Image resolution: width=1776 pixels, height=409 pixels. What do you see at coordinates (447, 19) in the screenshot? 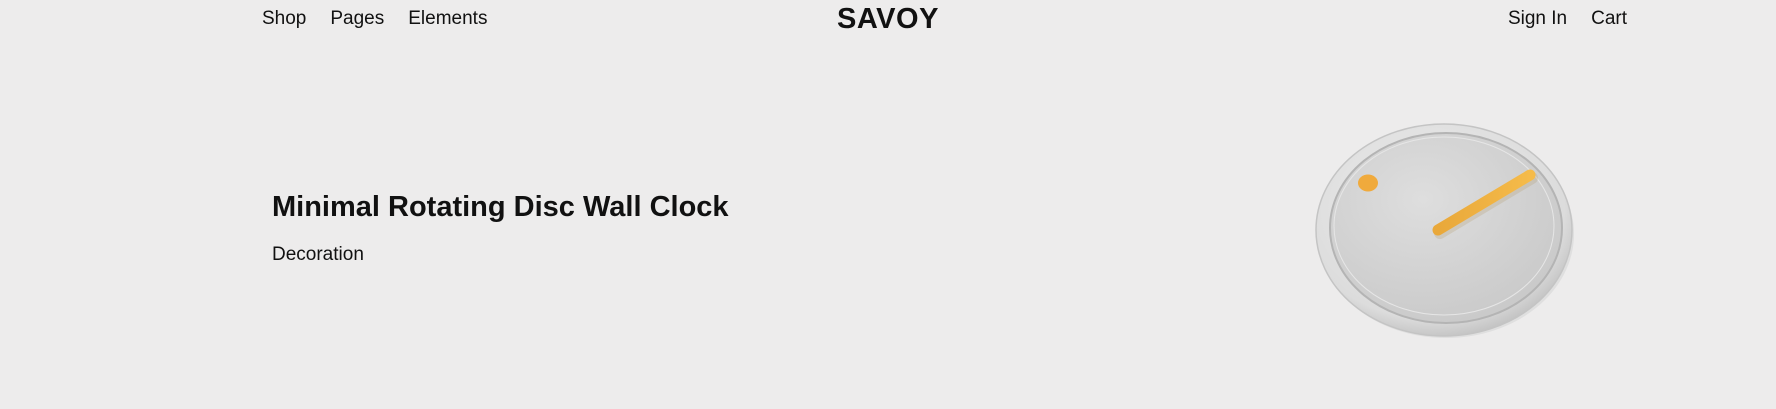
I see `nav-elements-link: Elements` at bounding box center [447, 19].